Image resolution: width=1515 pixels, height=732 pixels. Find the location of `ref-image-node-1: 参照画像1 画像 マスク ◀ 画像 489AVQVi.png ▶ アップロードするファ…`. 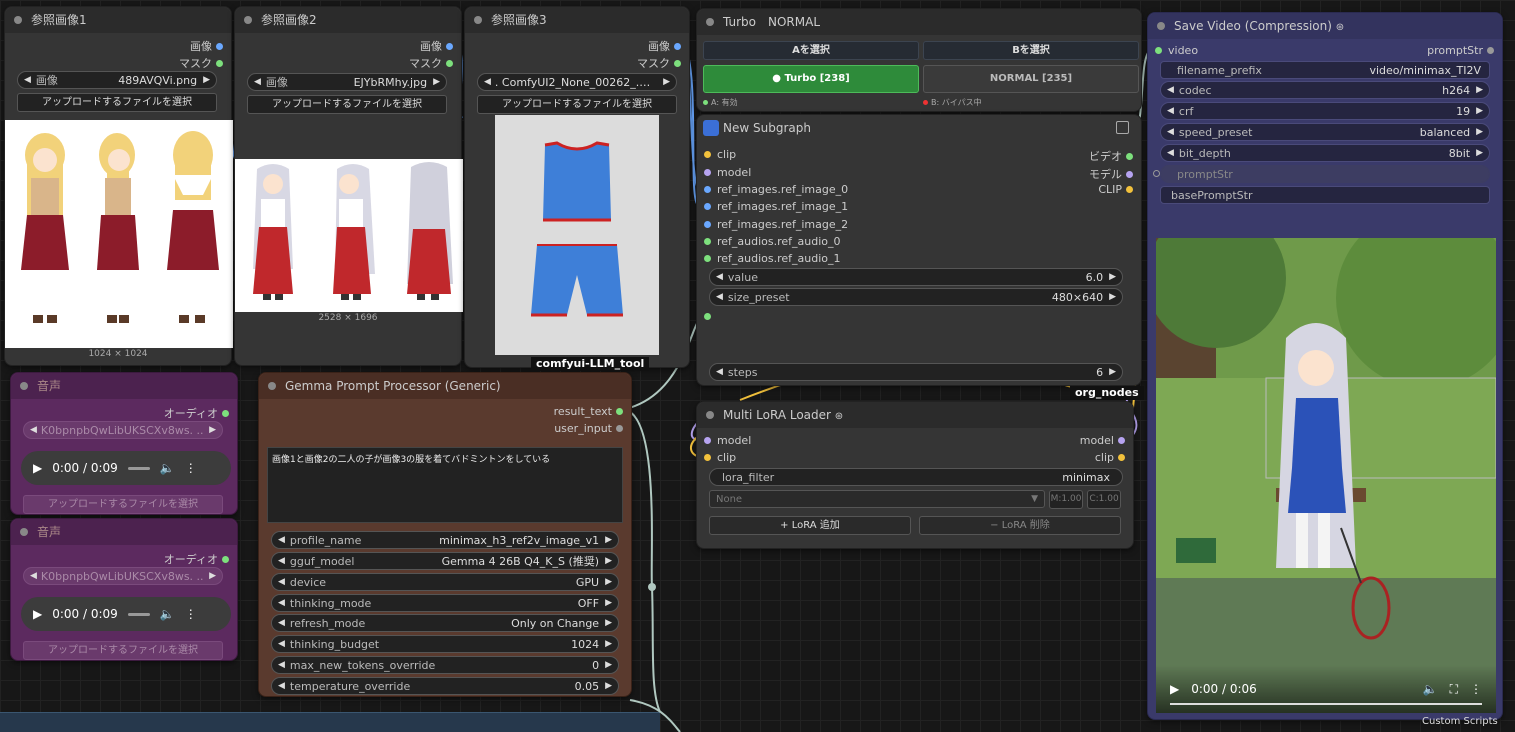

ref-image-node-1: 参照画像1 画像 マスク ◀ 画像 489AVQVi.png ▶ アップロードするファ… is located at coordinates (118, 186).